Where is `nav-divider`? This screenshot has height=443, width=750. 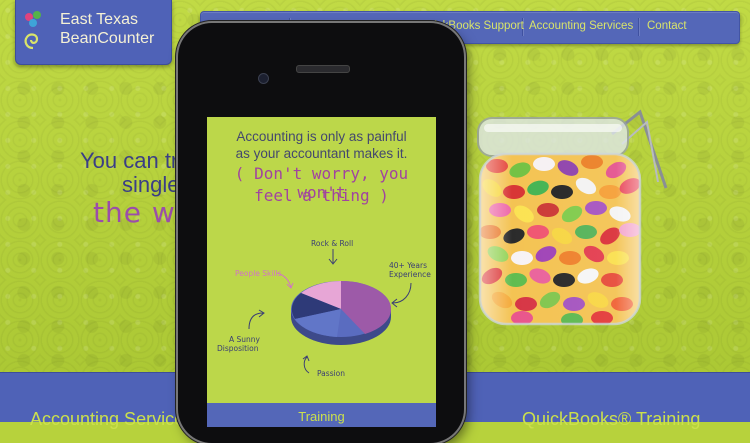 nav-divider is located at coordinates (638, 27).